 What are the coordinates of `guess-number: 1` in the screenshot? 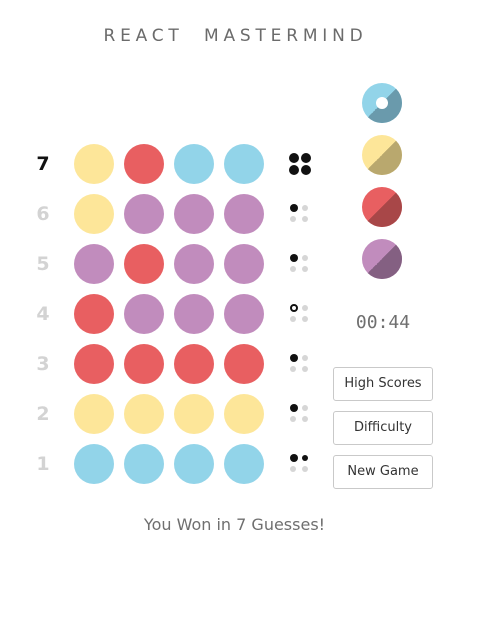 It's located at (43, 464).